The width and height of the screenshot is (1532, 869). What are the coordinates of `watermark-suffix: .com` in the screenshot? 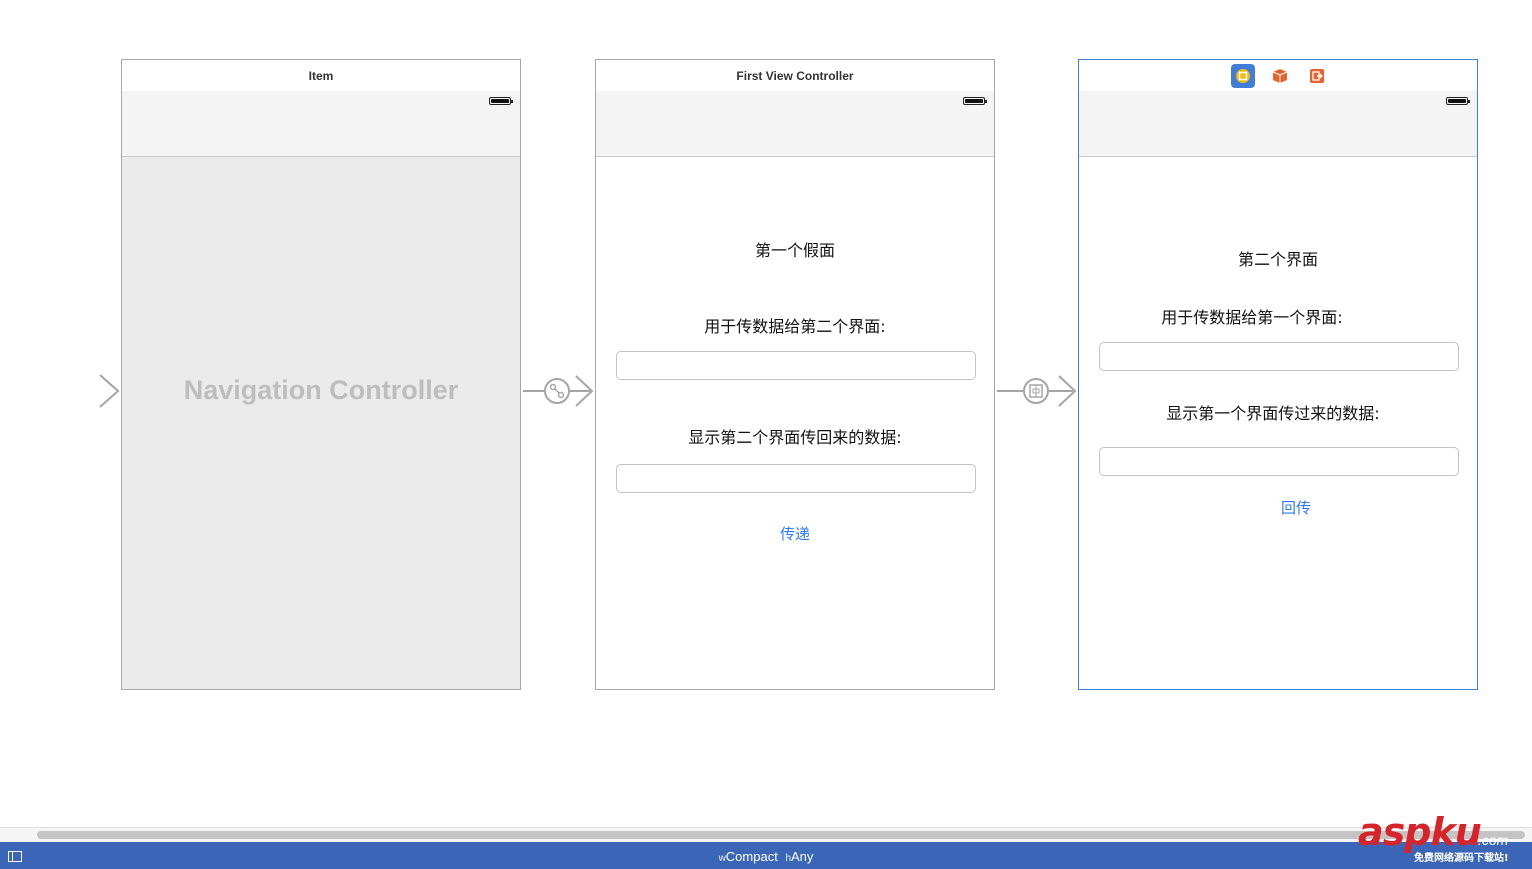 It's located at (1493, 840).